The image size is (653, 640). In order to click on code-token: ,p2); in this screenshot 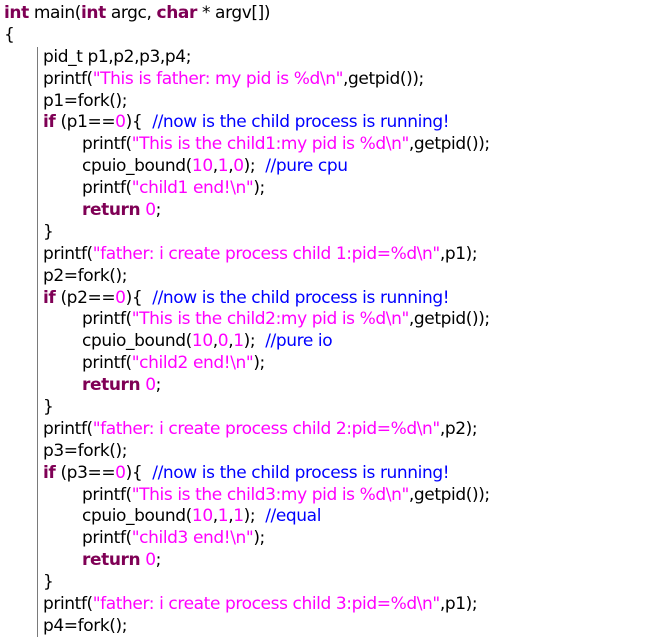, I will do `click(458, 428)`.